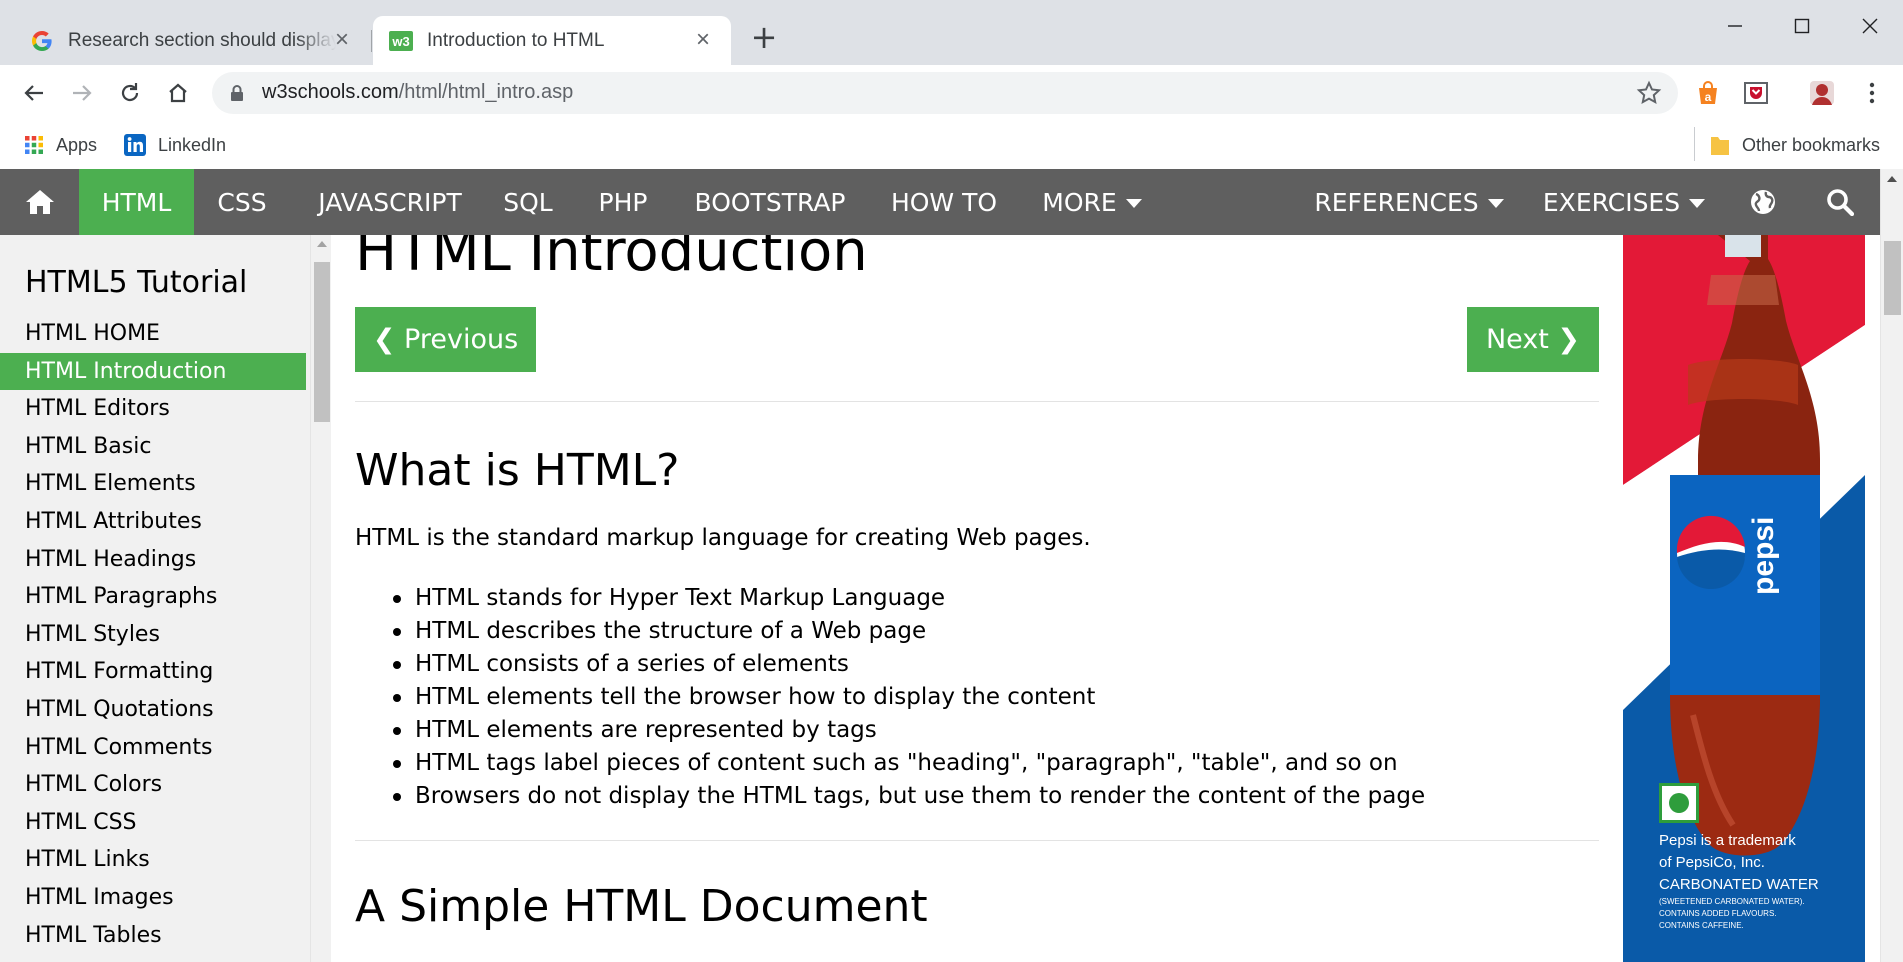 This screenshot has width=1903, height=962. I want to click on globe-icon, so click(1763, 202).